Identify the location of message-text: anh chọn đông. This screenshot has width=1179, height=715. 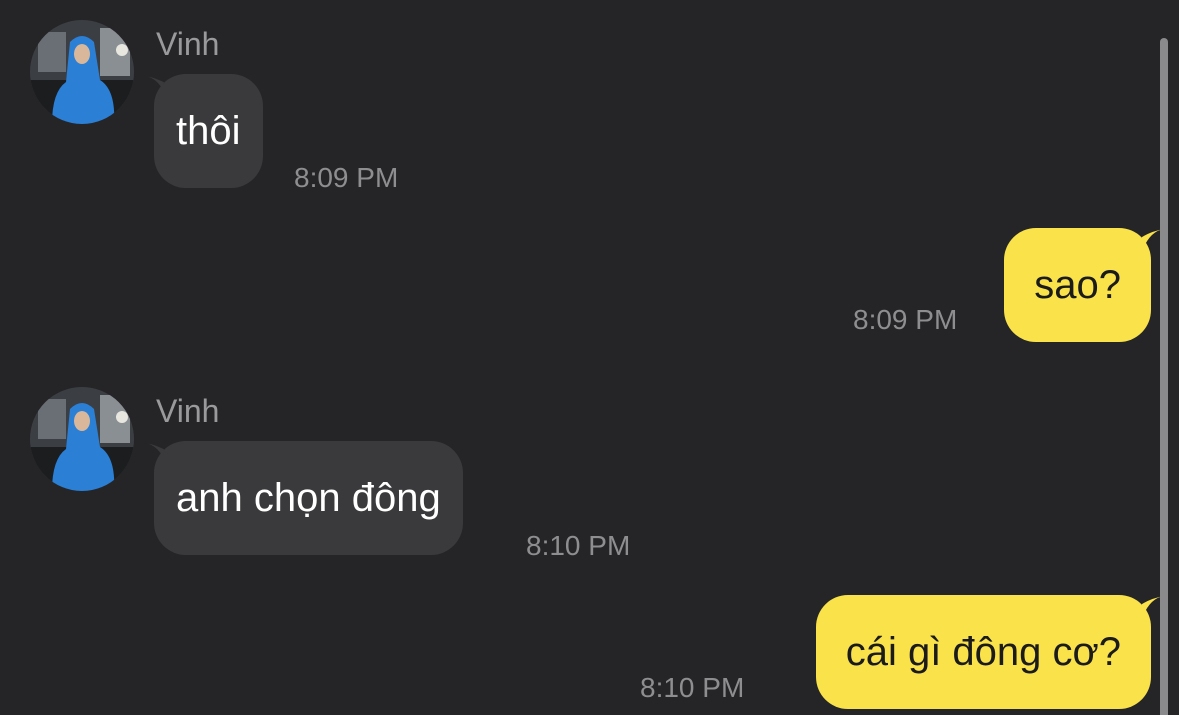
(308, 498).